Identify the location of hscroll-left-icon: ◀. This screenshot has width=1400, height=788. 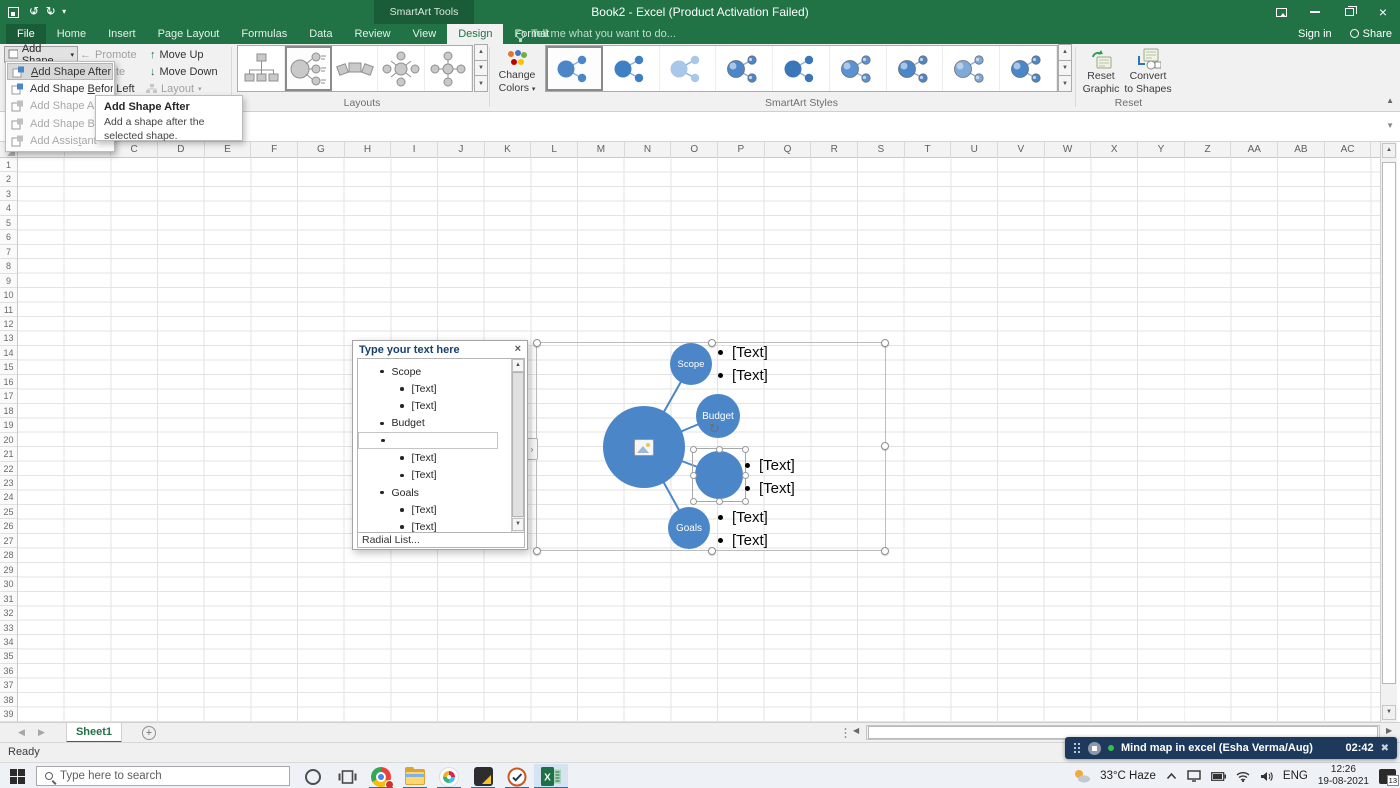
(856, 730).